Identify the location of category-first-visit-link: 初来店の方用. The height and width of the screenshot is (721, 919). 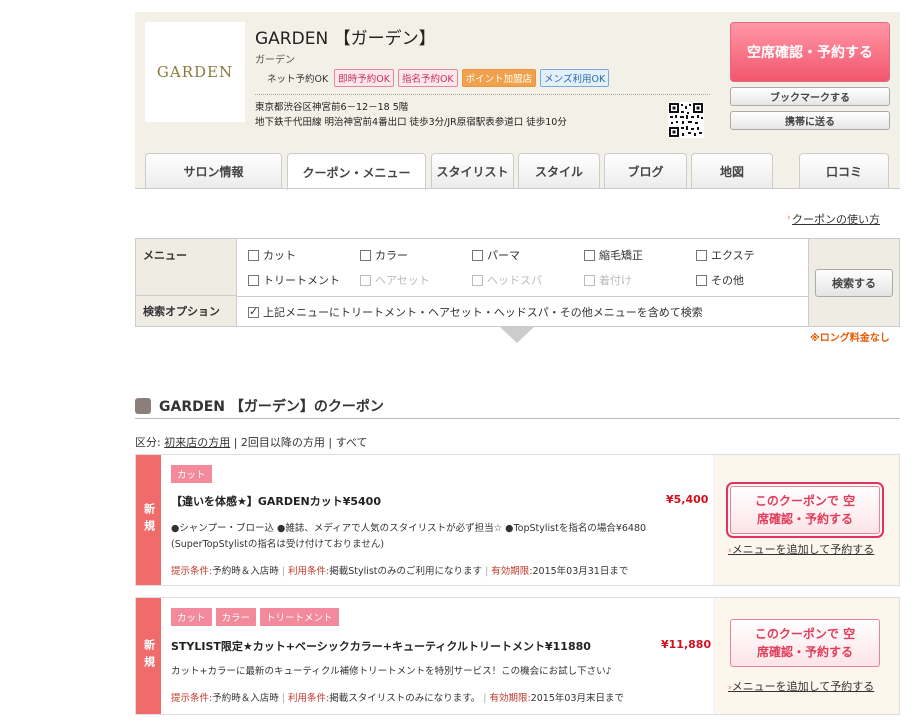
(197, 442).